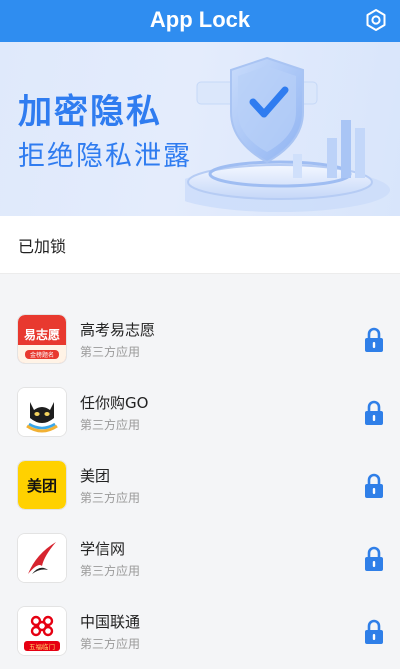 The image size is (400, 669). Describe the element at coordinates (105, 156) in the screenshot. I see `banner-subheadline: 拒绝隐私泄露` at that location.